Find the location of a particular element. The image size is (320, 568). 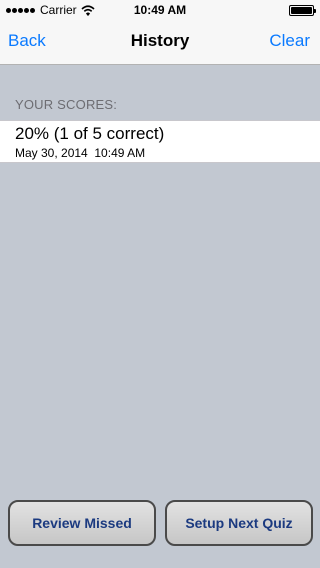

status-time: 10:49 AM is located at coordinates (160, 10).